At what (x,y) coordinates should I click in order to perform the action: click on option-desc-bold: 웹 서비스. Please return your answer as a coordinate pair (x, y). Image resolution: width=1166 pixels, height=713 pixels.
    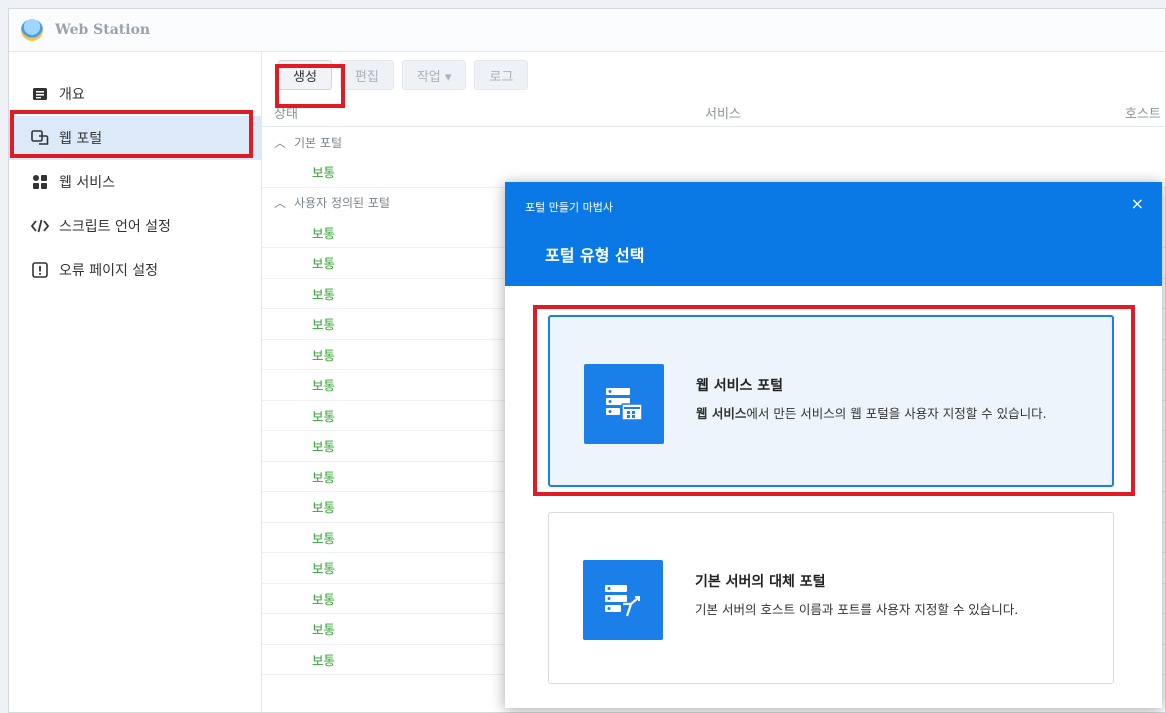
    Looking at the image, I should click on (721, 413).